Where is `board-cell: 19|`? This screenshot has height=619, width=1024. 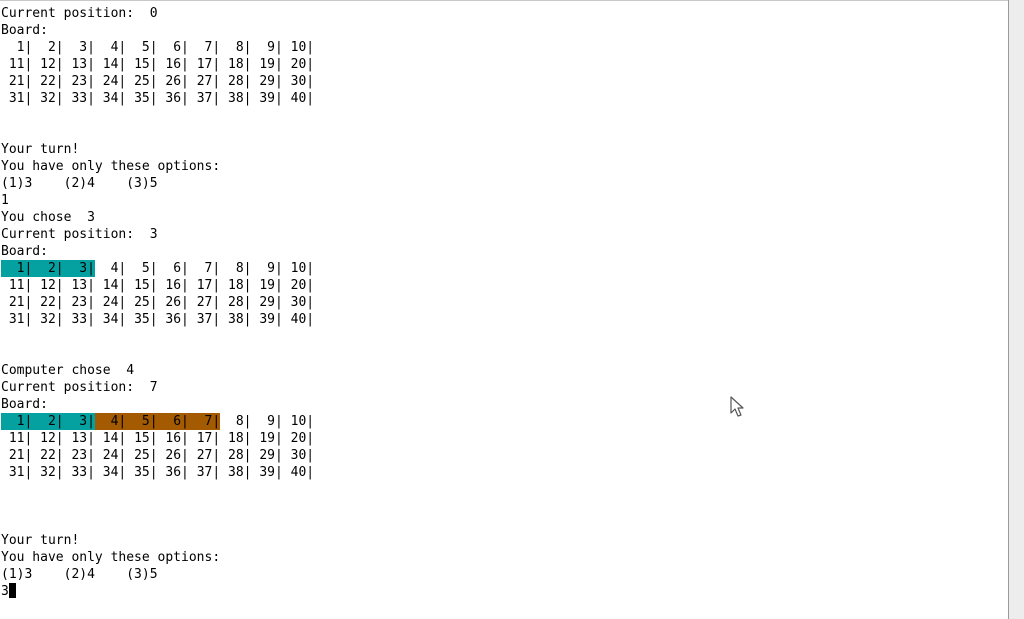 board-cell: 19| is located at coordinates (267, 285).